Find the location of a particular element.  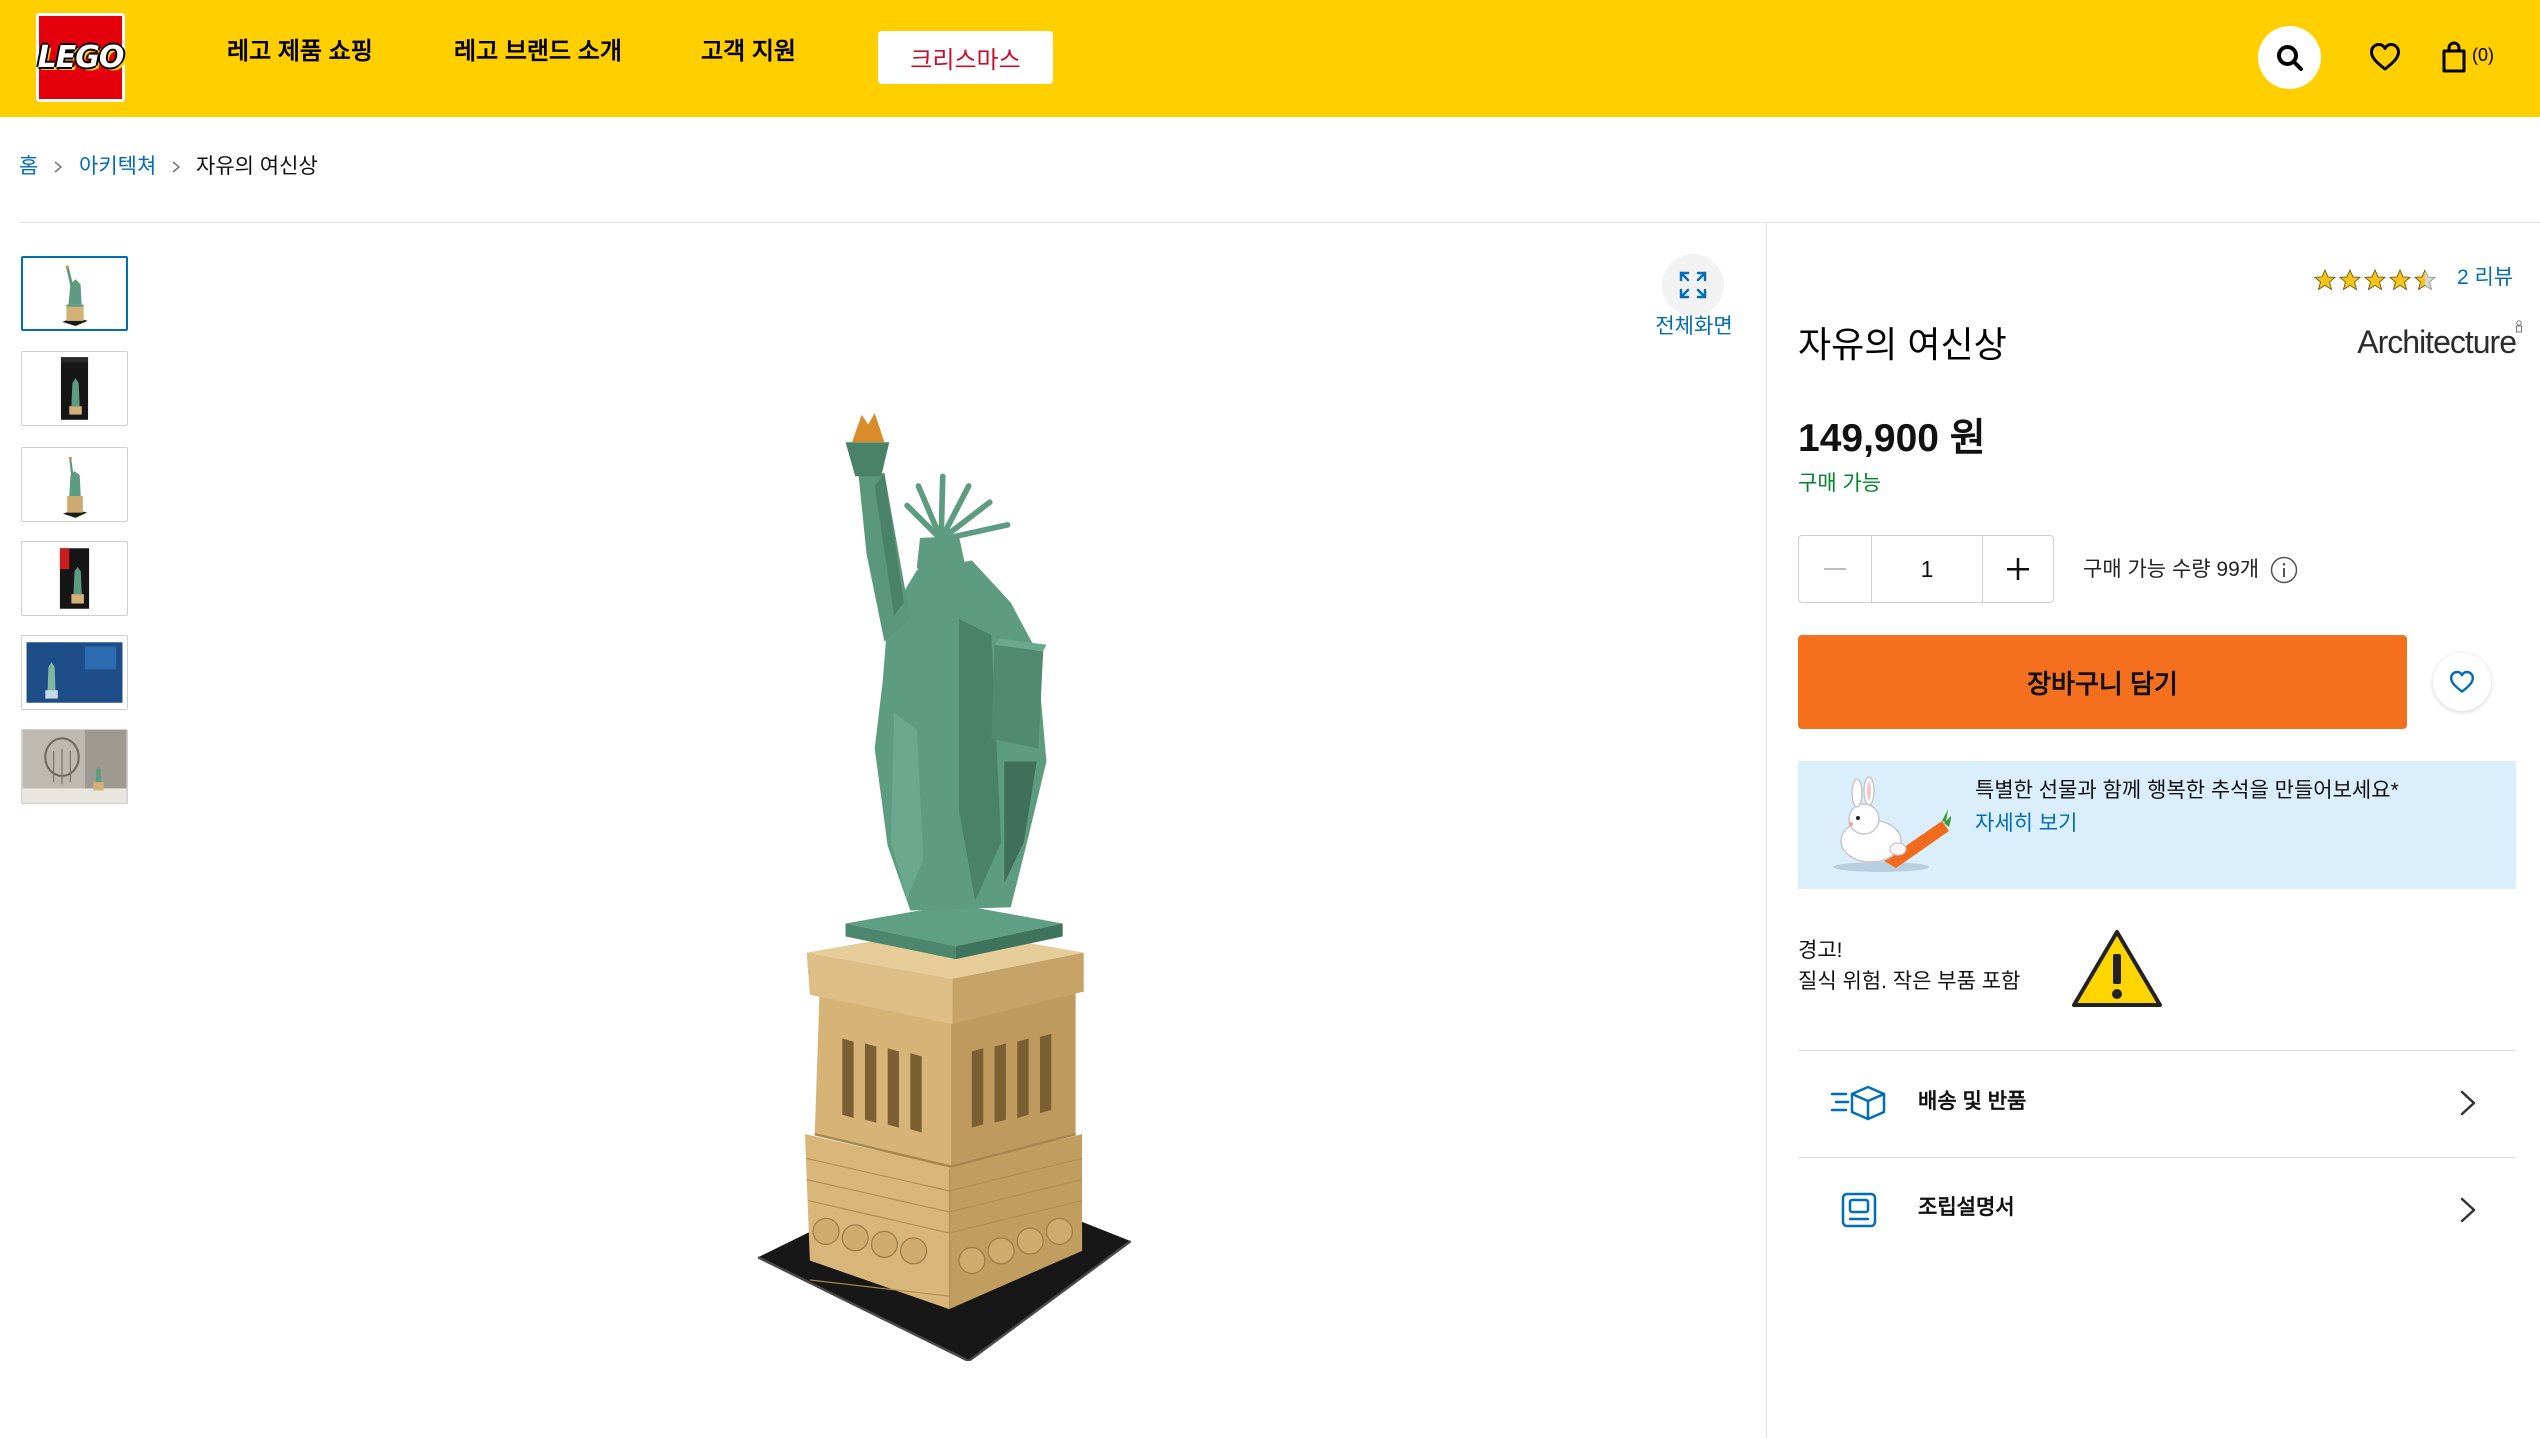

plus-icon is located at coordinates (2017, 569).